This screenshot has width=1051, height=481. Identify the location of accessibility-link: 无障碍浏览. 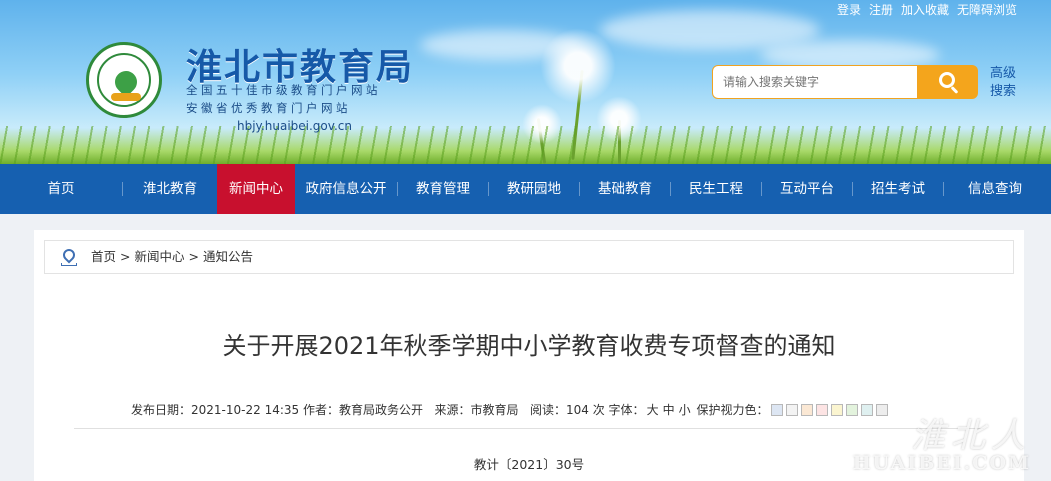
(987, 9).